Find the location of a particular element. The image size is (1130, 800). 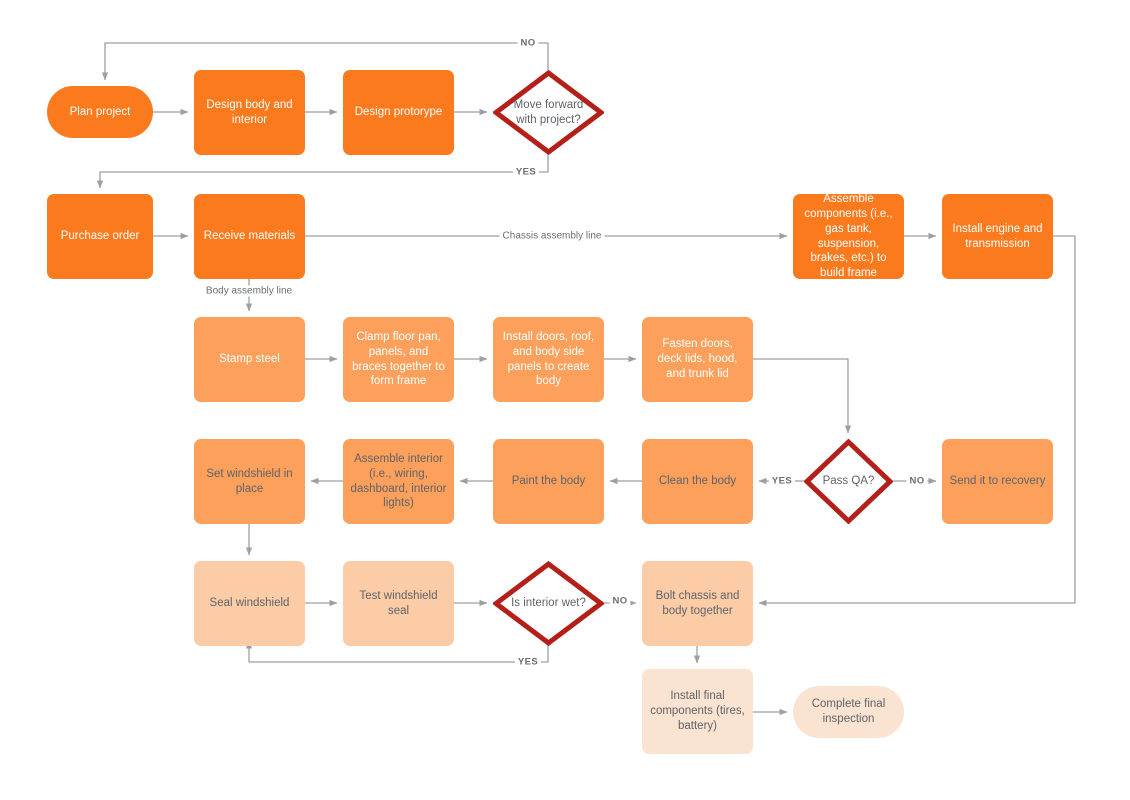

node-install_engine: Install engine and transmission is located at coordinates (997, 236).